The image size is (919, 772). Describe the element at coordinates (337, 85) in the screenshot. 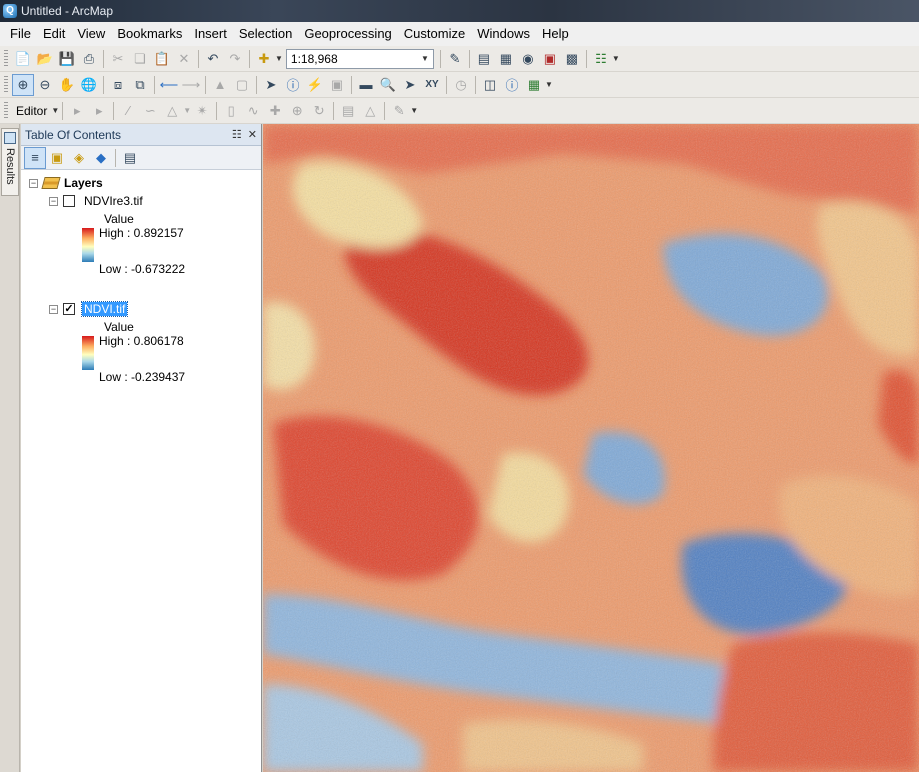

I see `measure-icon: ▣` at that location.